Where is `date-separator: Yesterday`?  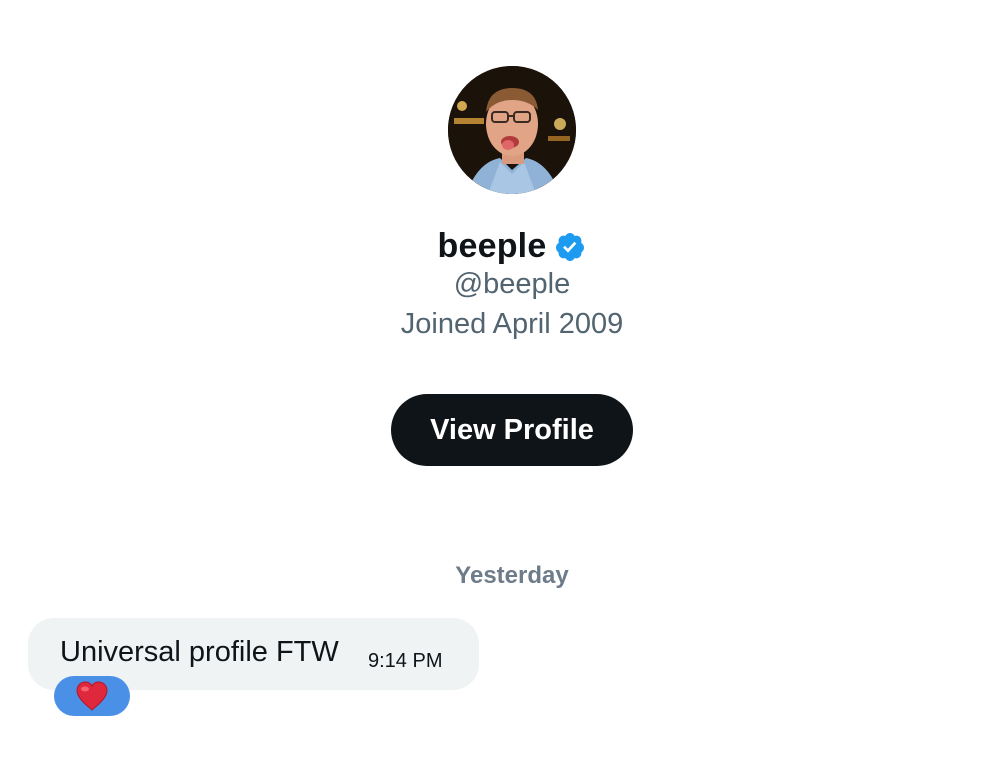 date-separator: Yesterday is located at coordinates (512, 575).